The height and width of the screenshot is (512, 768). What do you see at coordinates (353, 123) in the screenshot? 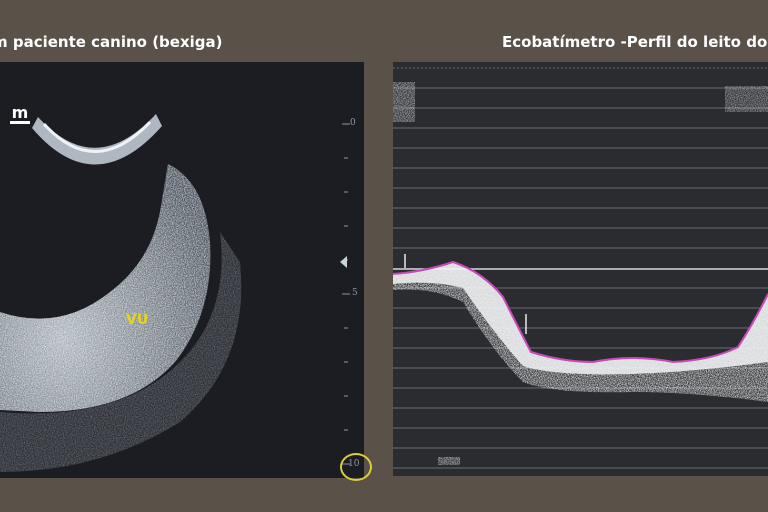
I see `depth-label-0: 0` at bounding box center [353, 123].